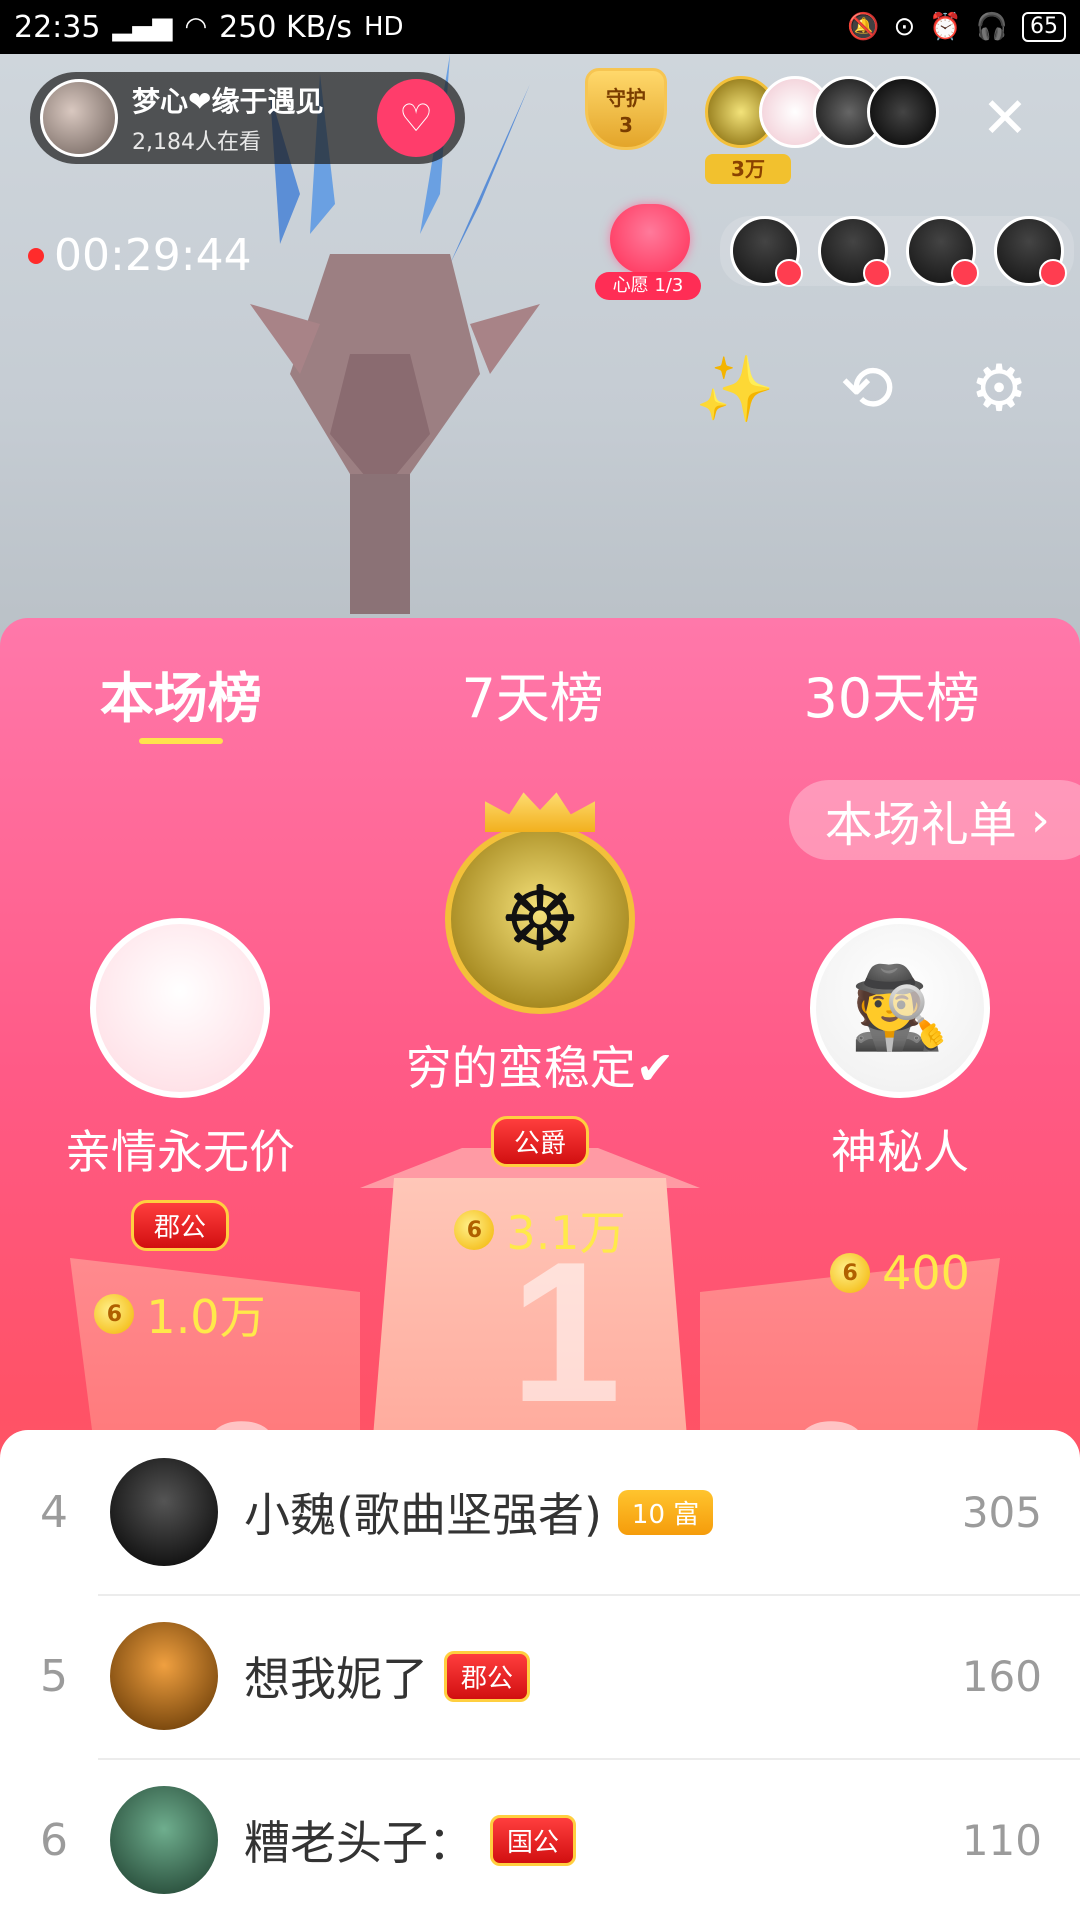  I want to click on mute-bell-icon: 🔕, so click(863, 27).